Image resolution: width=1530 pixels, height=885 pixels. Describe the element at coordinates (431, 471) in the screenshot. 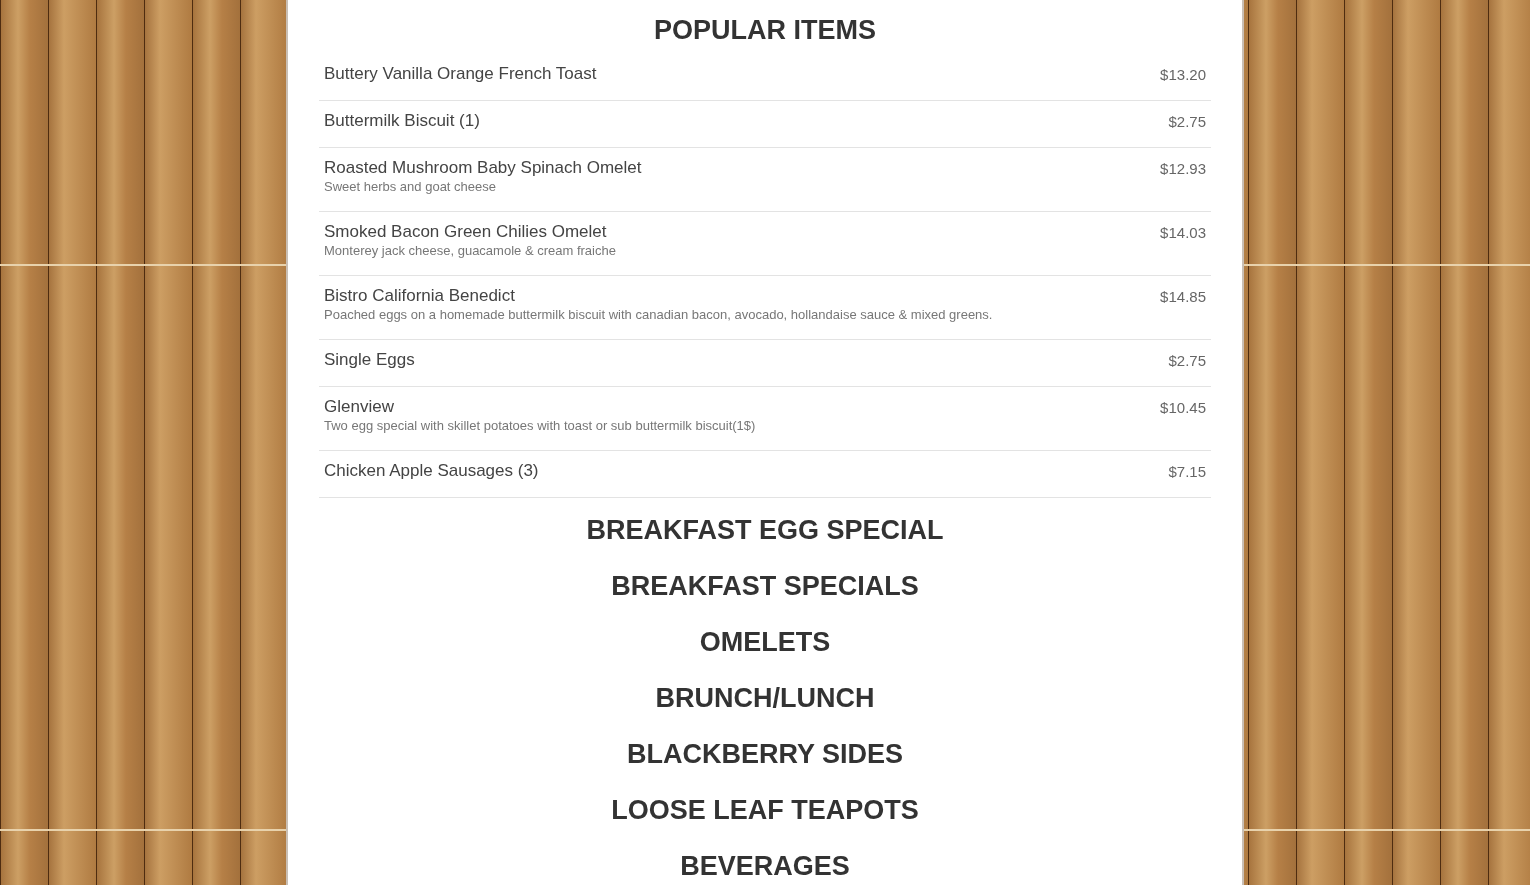

I see `item-name: Chicken Apple Sausages (3)` at that location.